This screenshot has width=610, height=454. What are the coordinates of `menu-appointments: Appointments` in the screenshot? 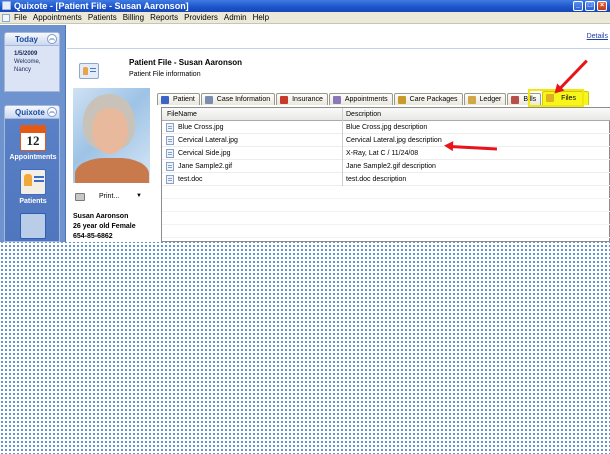 It's located at (57, 18).